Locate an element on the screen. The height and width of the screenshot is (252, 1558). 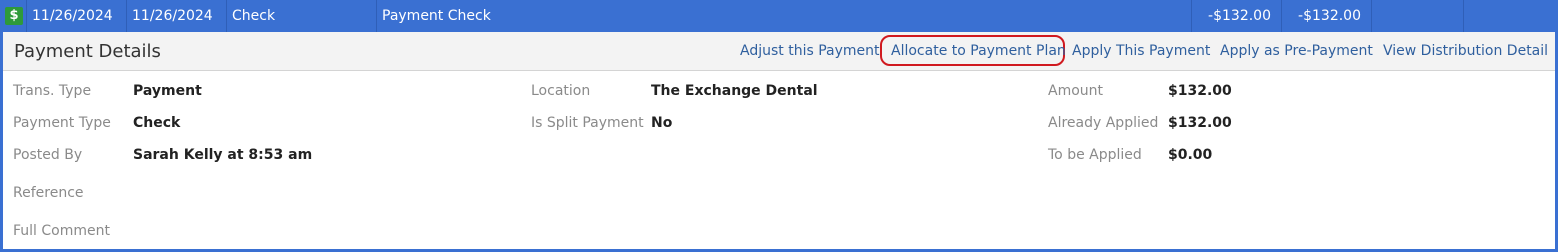
to-be-applied-label: To be Applied is located at coordinates (1095, 155).